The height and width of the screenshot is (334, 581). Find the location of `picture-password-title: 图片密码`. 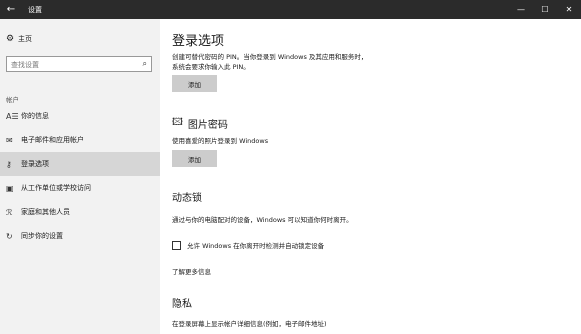

picture-password-title: 图片密码 is located at coordinates (207, 125).